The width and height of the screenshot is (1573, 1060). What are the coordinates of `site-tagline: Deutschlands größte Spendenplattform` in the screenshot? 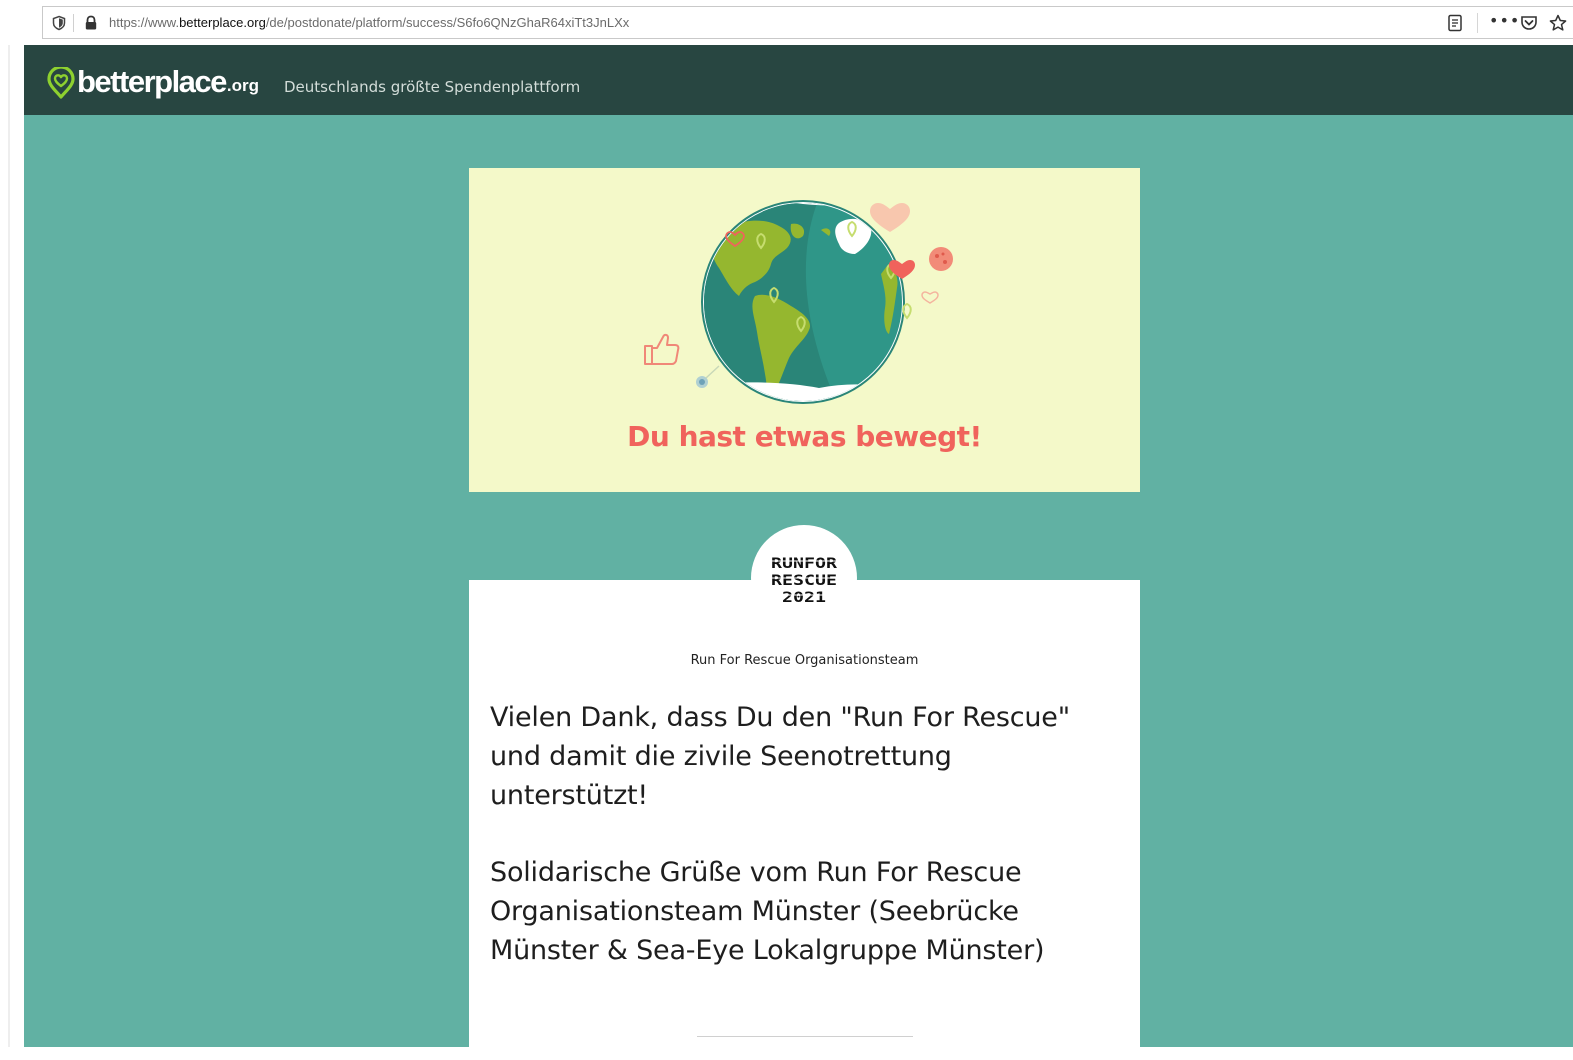 It's located at (432, 87).